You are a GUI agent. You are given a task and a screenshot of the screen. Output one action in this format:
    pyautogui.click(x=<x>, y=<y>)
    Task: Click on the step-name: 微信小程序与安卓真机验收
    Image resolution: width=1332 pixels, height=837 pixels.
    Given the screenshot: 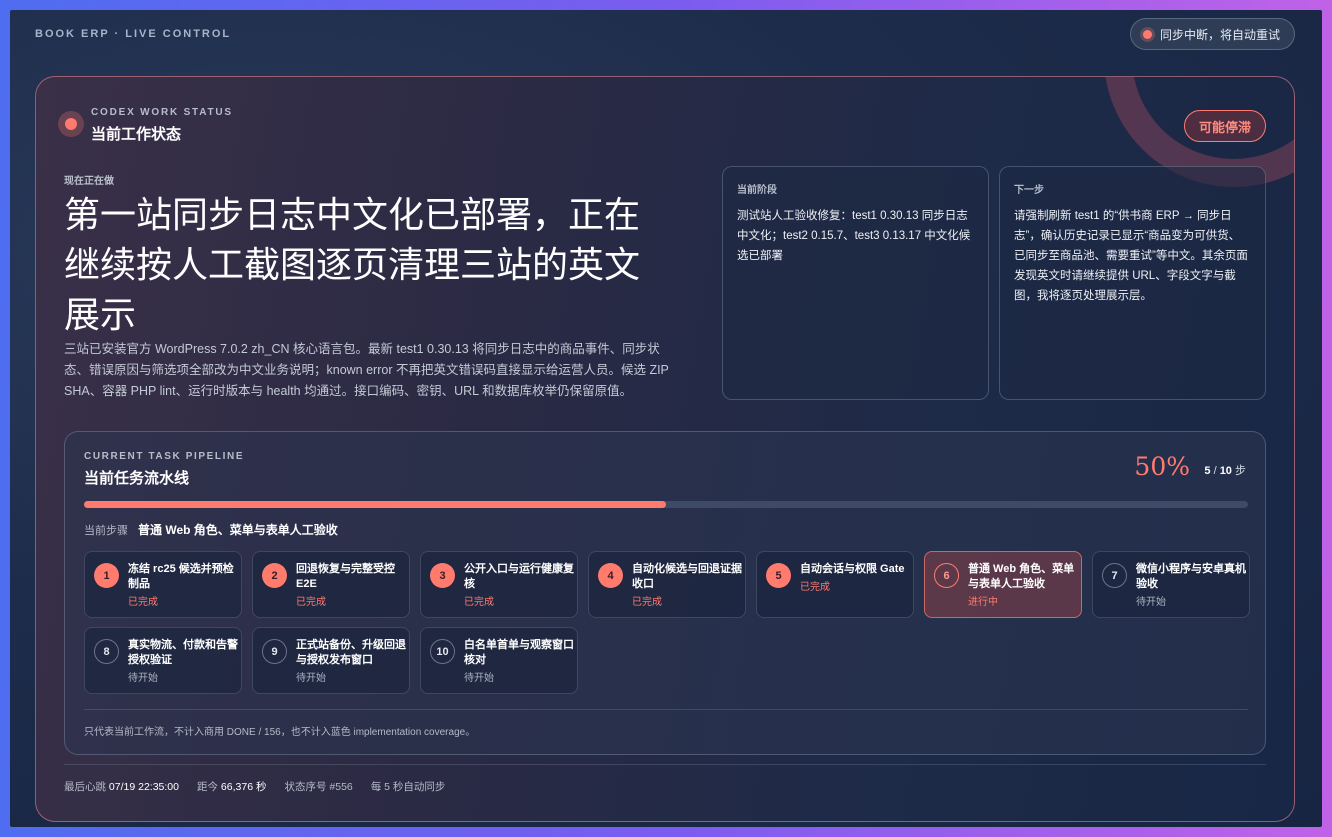 What is the action you would take?
    pyautogui.click(x=1191, y=576)
    